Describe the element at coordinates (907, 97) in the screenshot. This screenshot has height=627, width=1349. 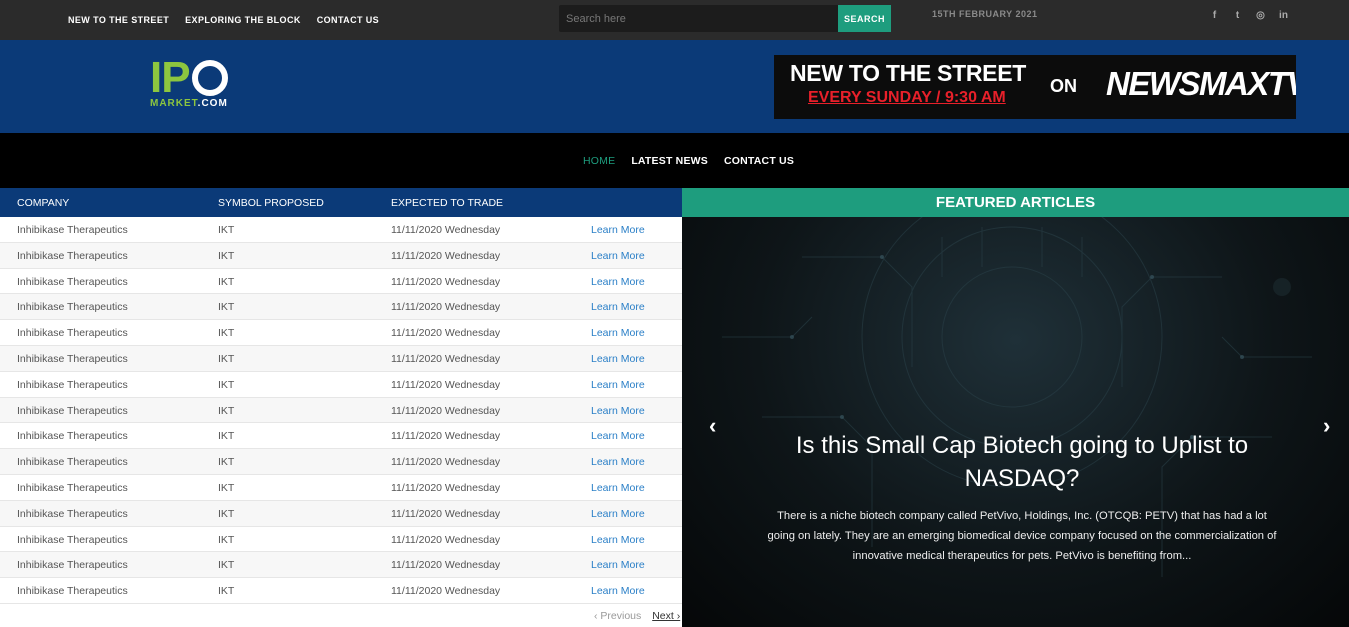
I see `banner-schedule: EVERY SUNDAY / 9:30 AM` at that location.